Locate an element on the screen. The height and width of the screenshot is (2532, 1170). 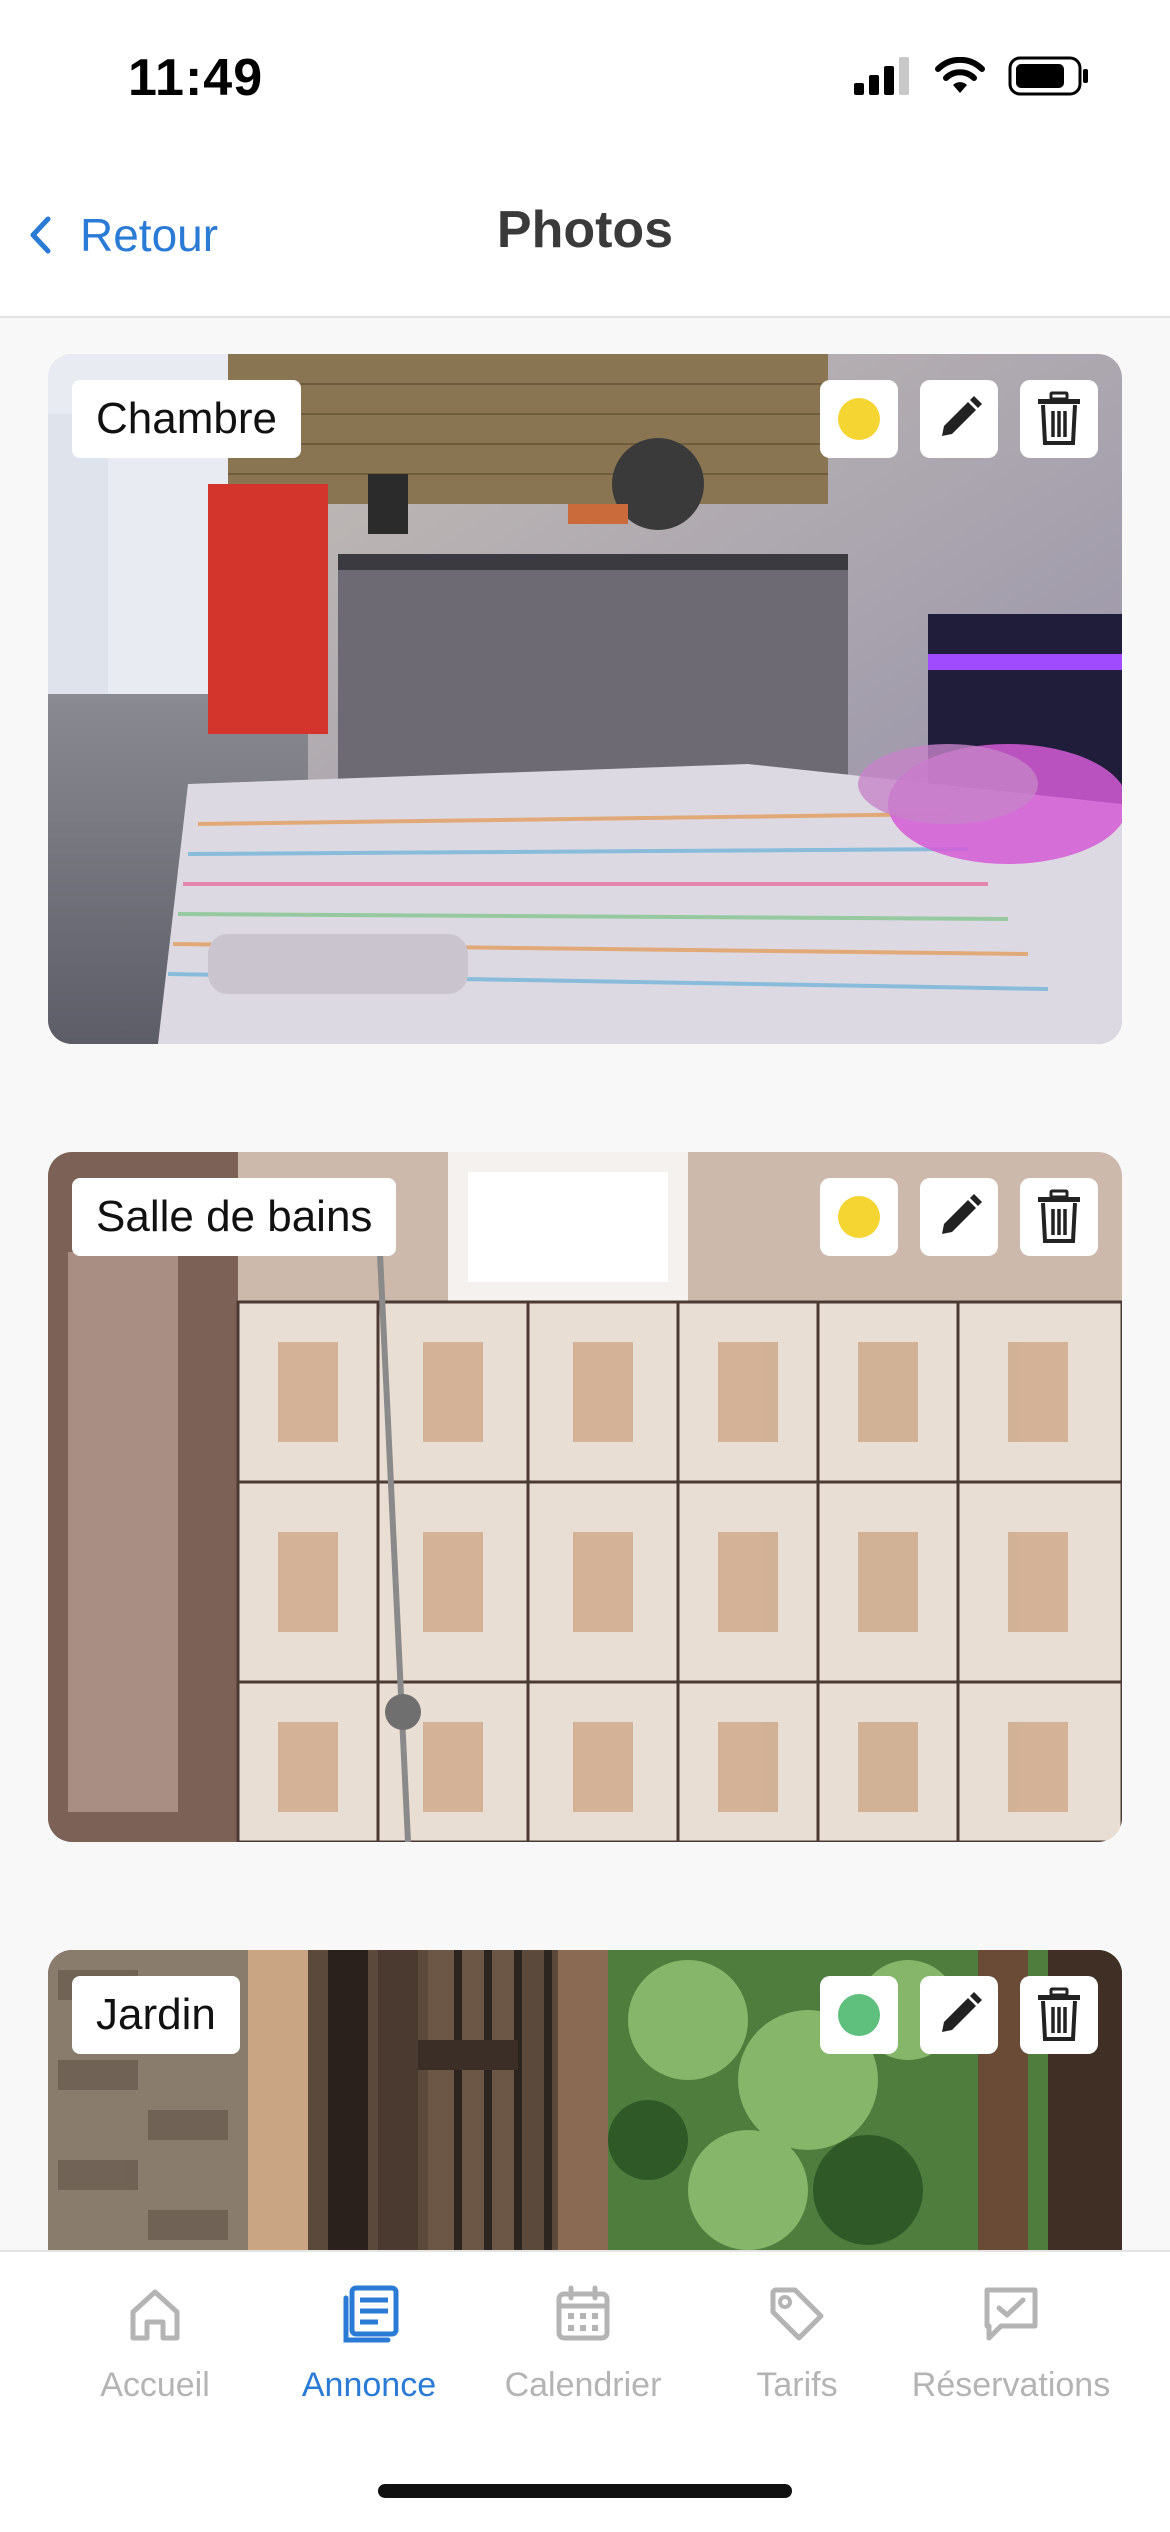
listing-icon is located at coordinates (371, 2314).